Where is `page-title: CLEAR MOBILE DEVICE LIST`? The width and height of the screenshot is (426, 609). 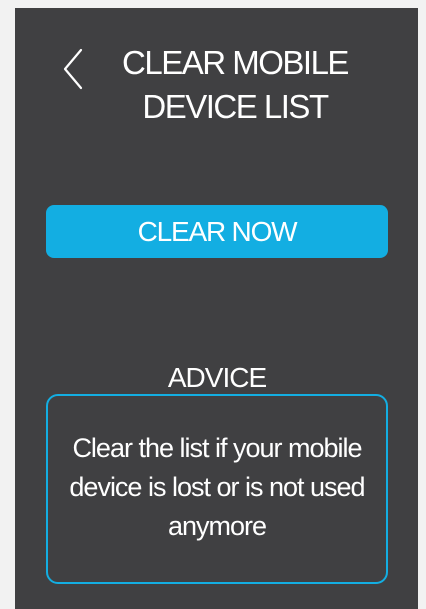 page-title: CLEAR MOBILE DEVICE LIST is located at coordinates (235, 84).